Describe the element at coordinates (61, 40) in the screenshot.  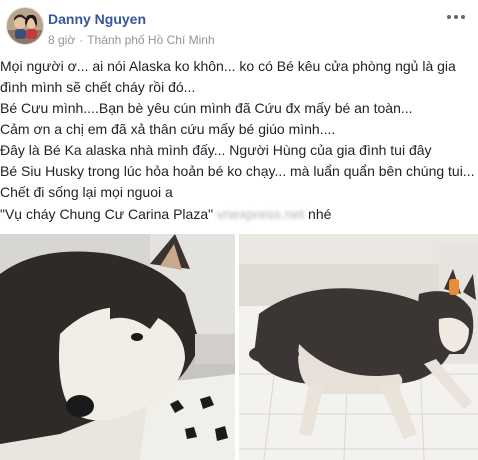
I see `post-time: 8 giờ` at that location.